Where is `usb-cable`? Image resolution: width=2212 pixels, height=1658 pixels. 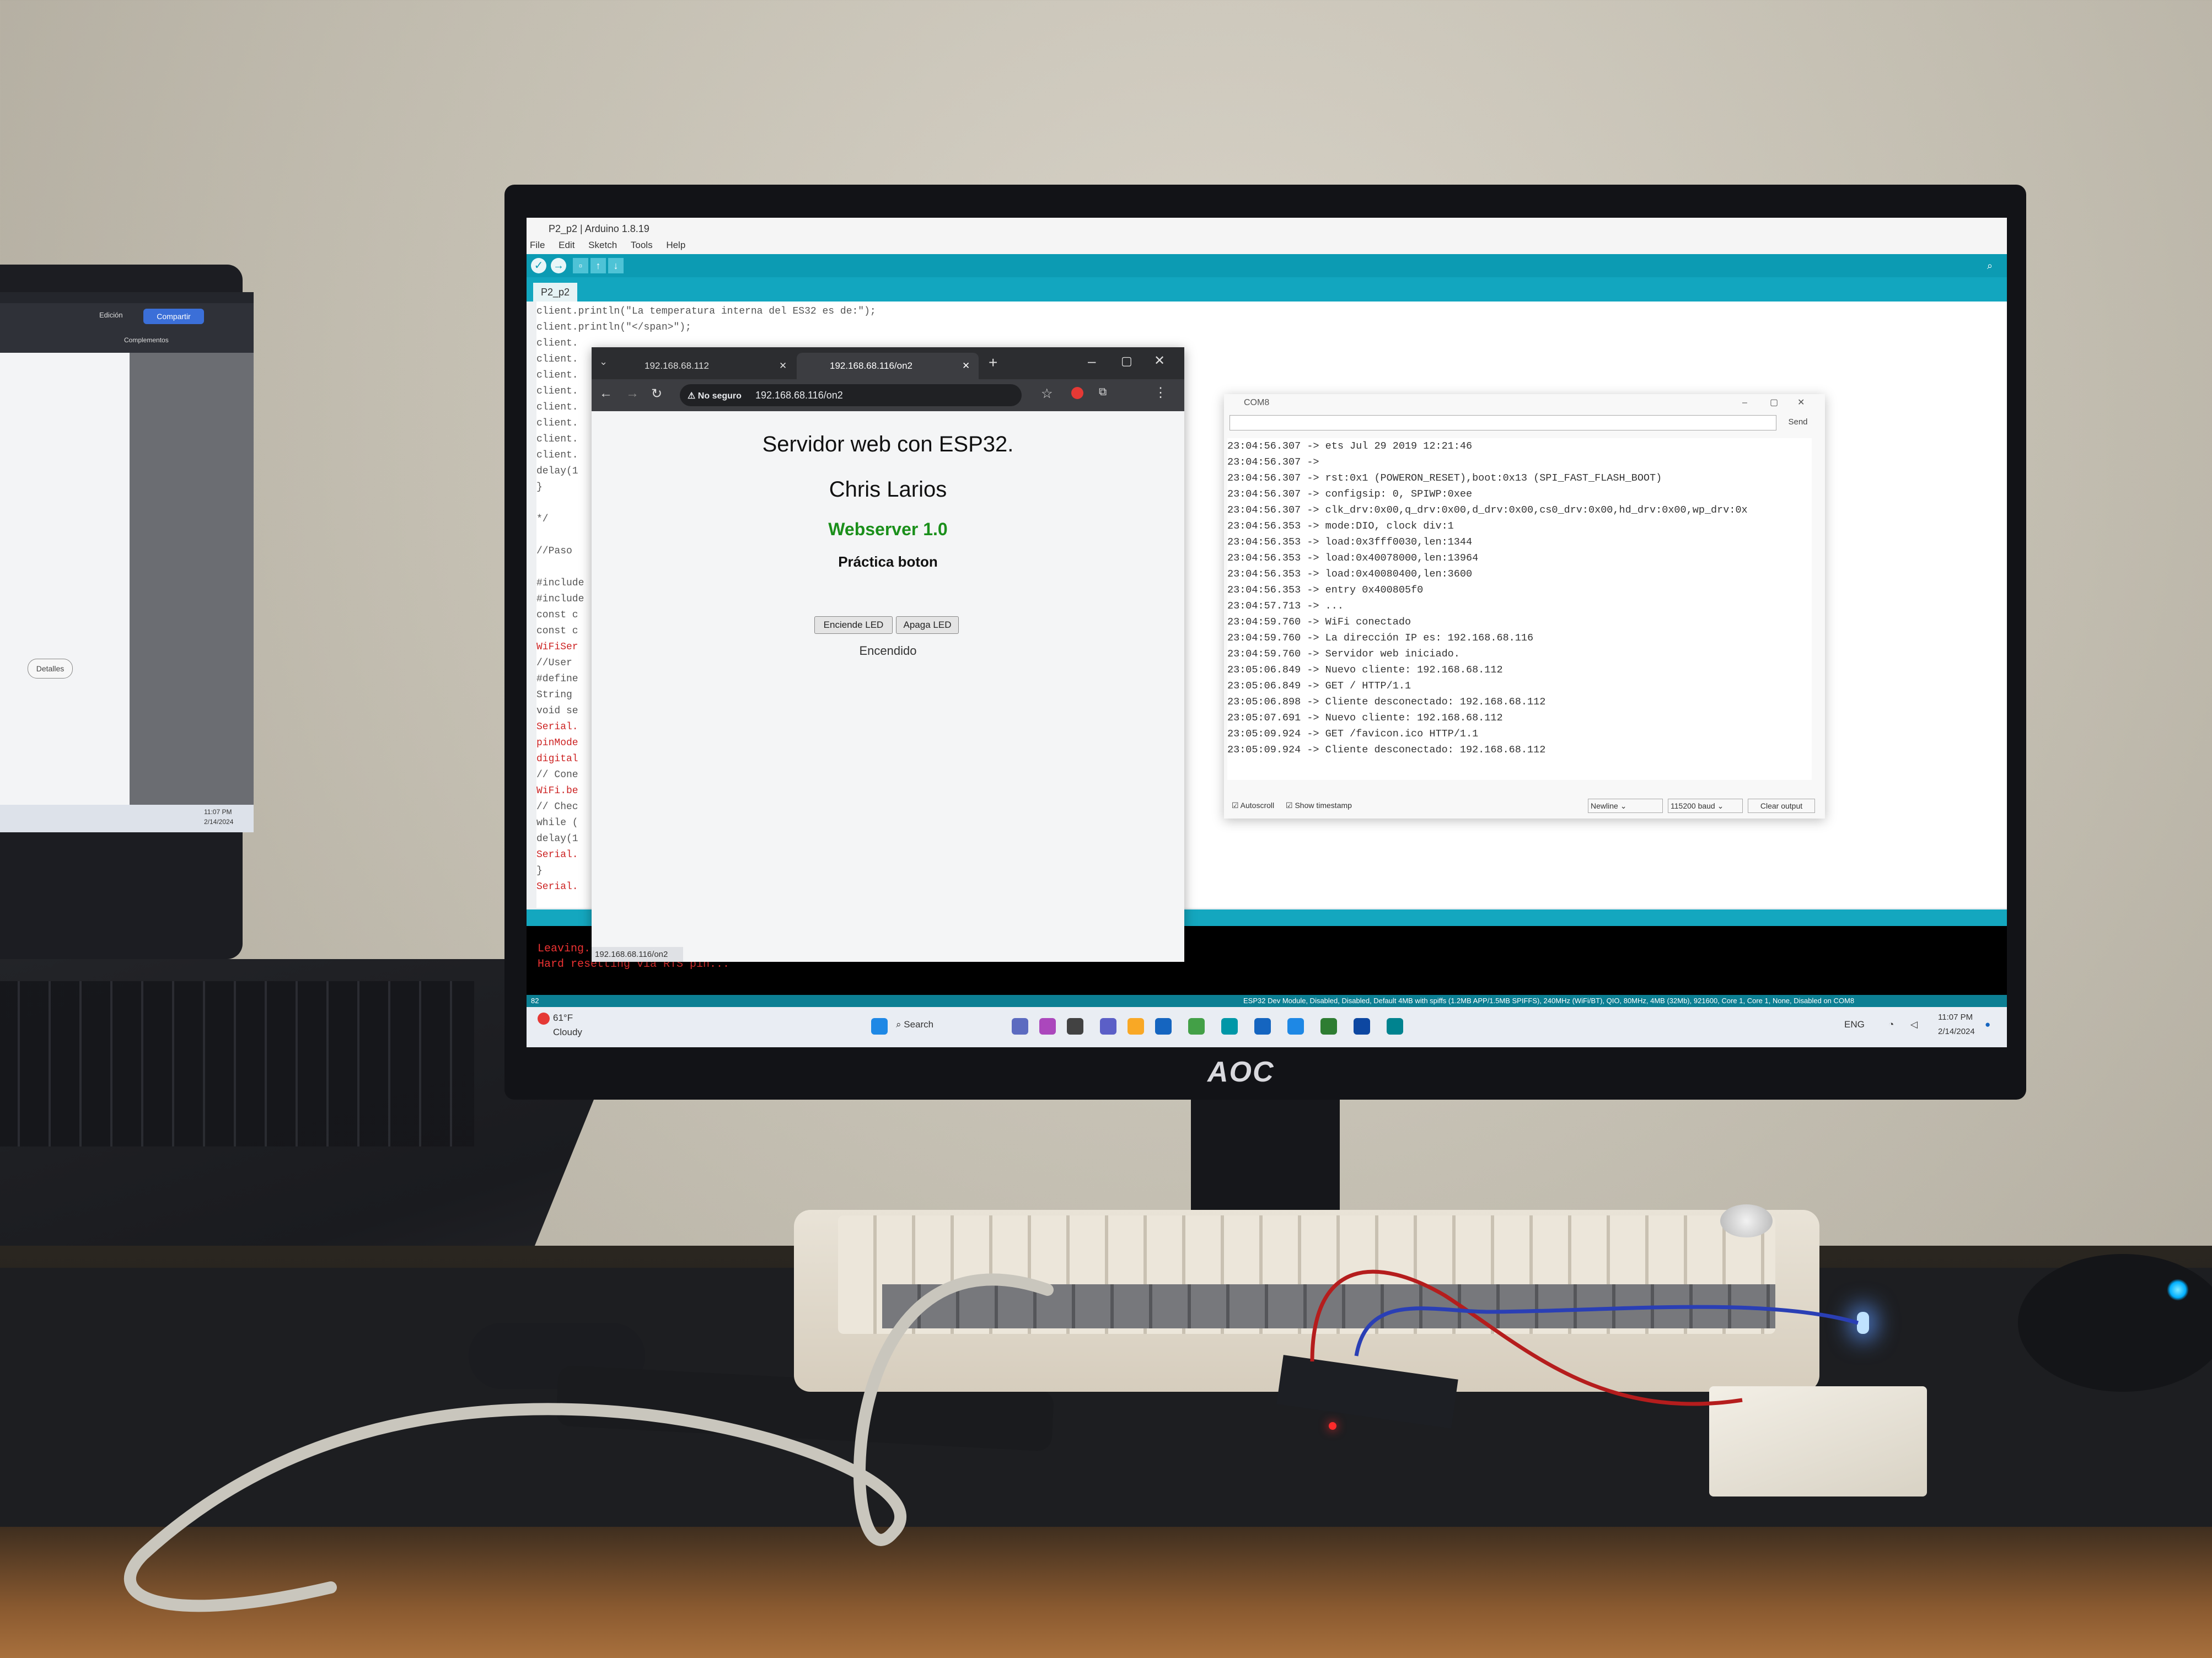 usb-cable is located at coordinates (589, 1443).